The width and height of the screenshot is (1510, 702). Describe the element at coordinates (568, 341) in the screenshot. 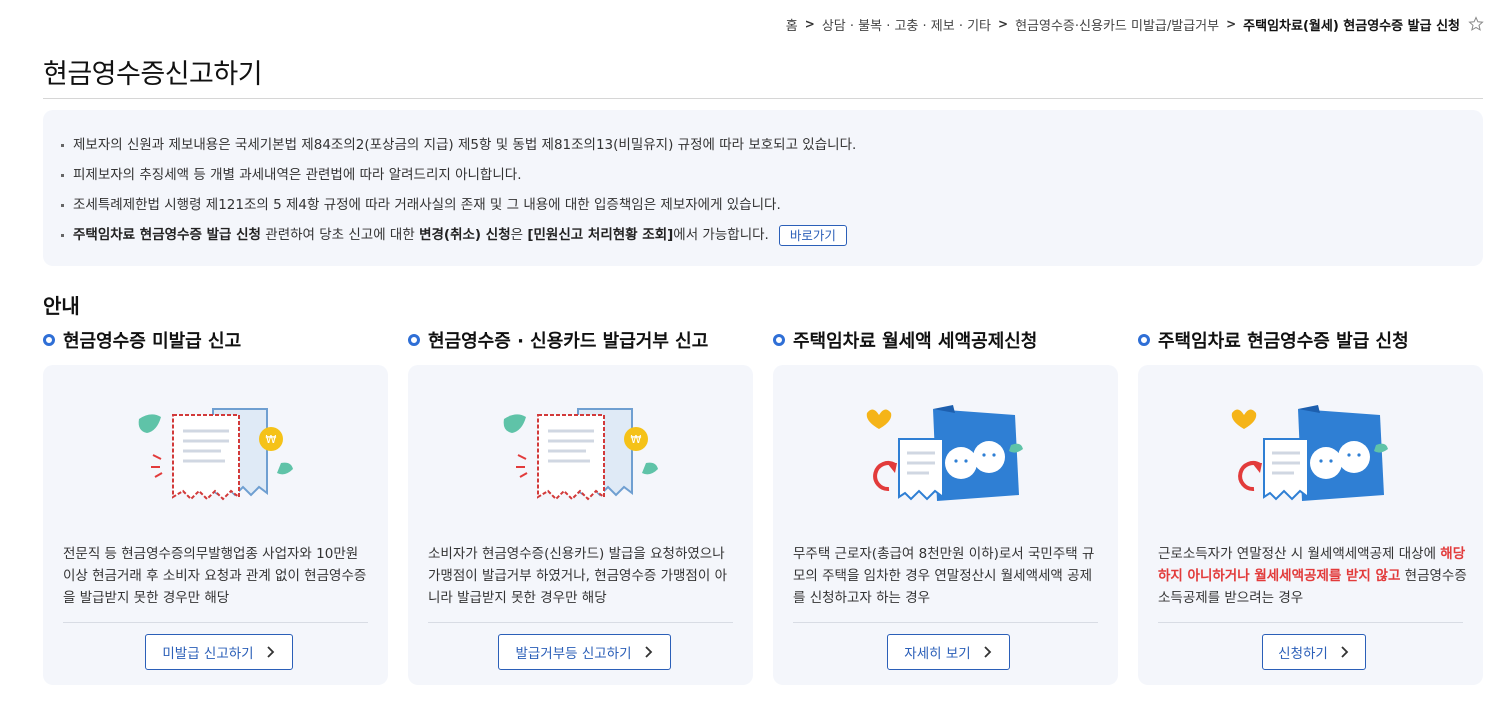

I see `card-heading-text: 현금영수증 · 신용카드 발급거부 신고` at that location.